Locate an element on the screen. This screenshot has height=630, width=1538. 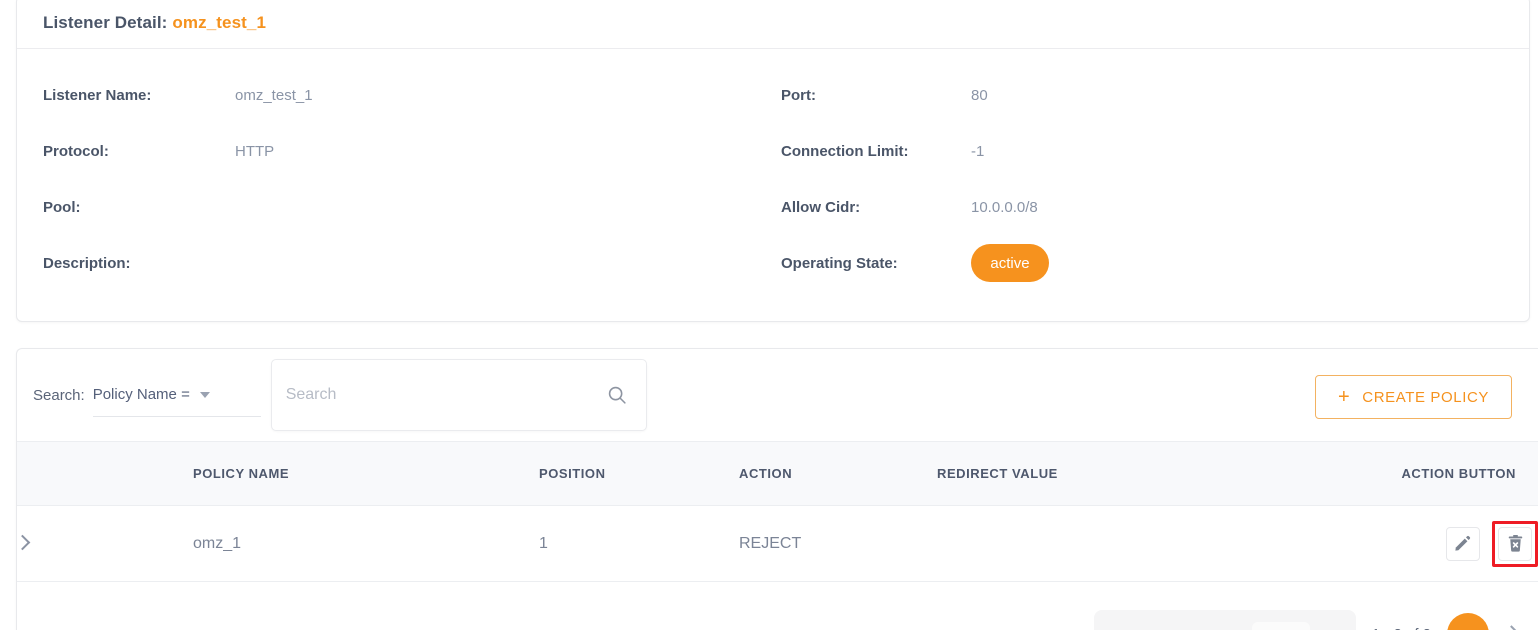
create-policy-button: + CREATE POLICY is located at coordinates (1413, 397).